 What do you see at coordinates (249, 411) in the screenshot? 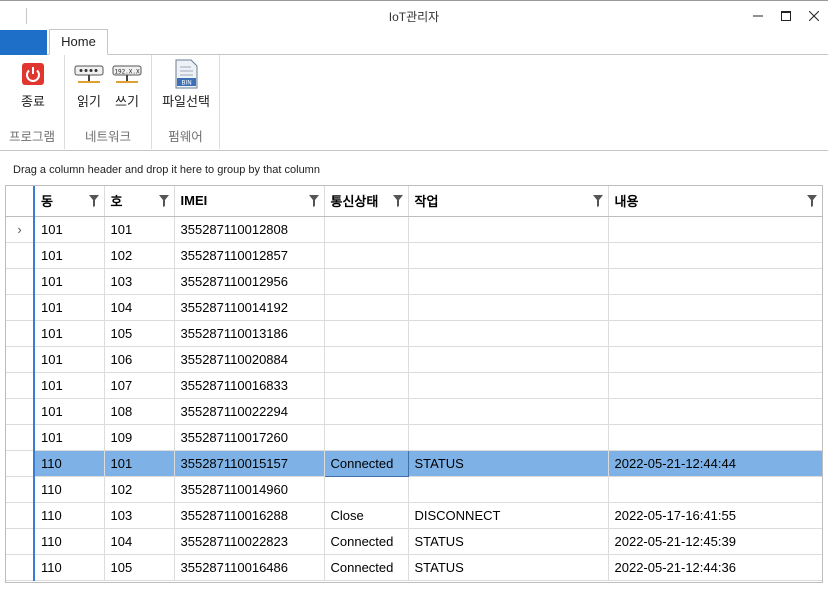
I see `table-cell: 355287110022294` at bounding box center [249, 411].